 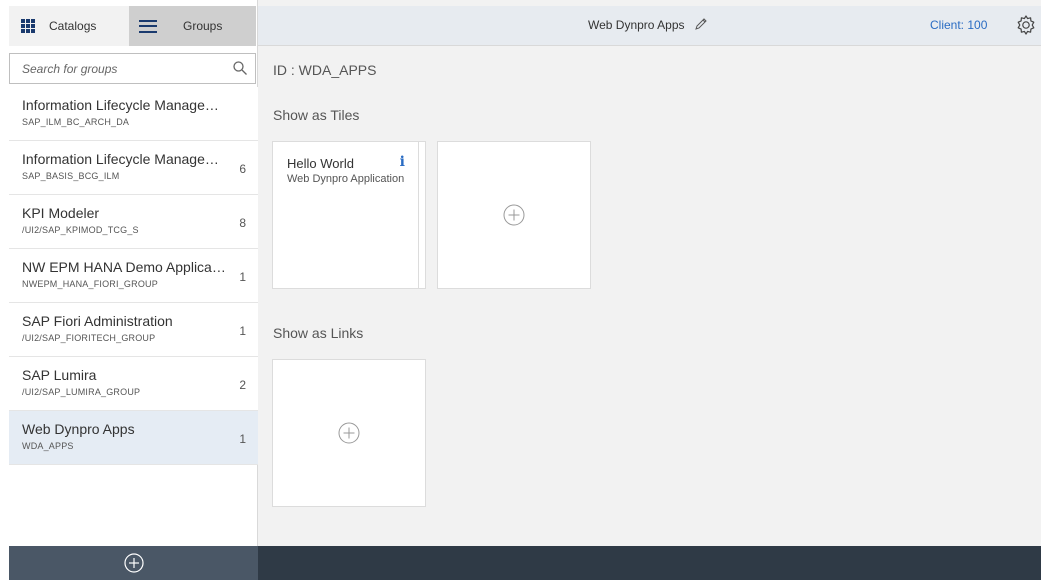 What do you see at coordinates (133, 222) in the screenshot?
I see `group-list-item: KPI Modeler /UI2/SAP_KPIMOD_TCG_S 8` at bounding box center [133, 222].